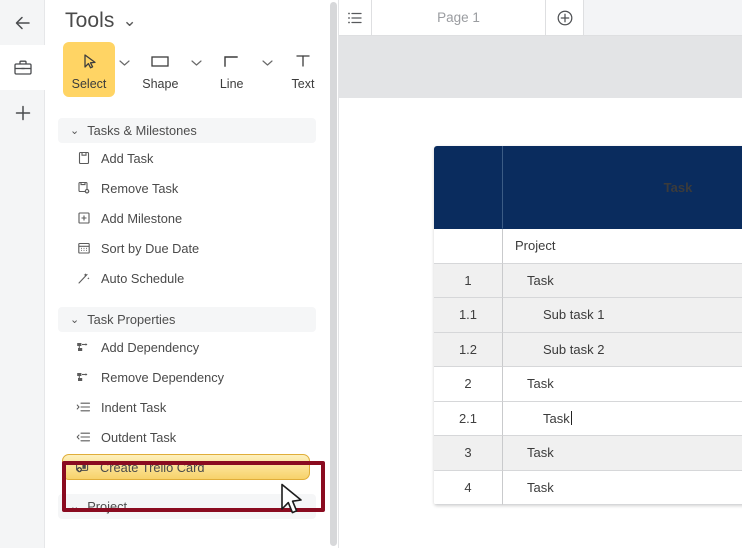 The image size is (742, 548). What do you see at coordinates (622, 315) in the screenshot?
I see `cell-task: Sub task 1` at bounding box center [622, 315].